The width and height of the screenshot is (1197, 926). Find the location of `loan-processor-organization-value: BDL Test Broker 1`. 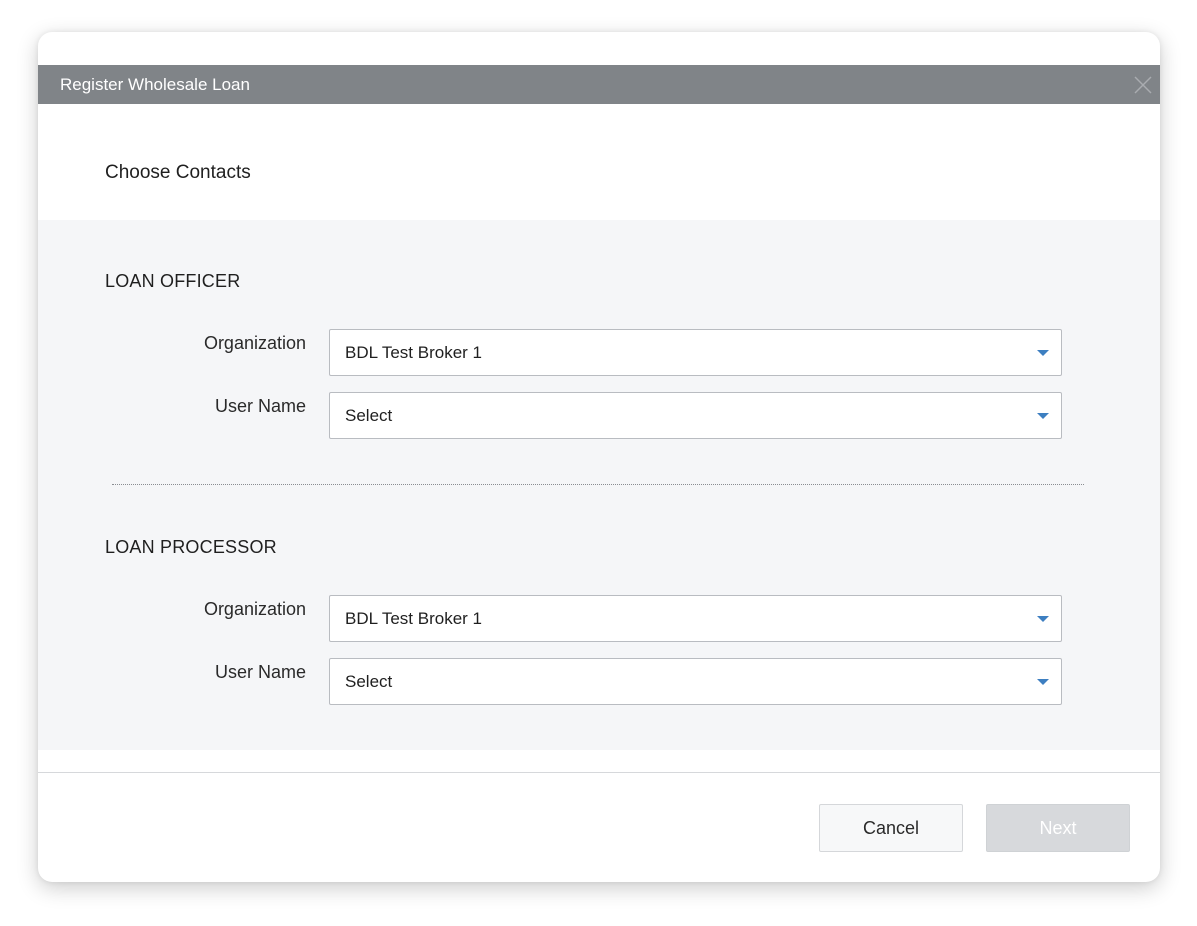

loan-processor-organization-value: BDL Test Broker 1 is located at coordinates (414, 618).